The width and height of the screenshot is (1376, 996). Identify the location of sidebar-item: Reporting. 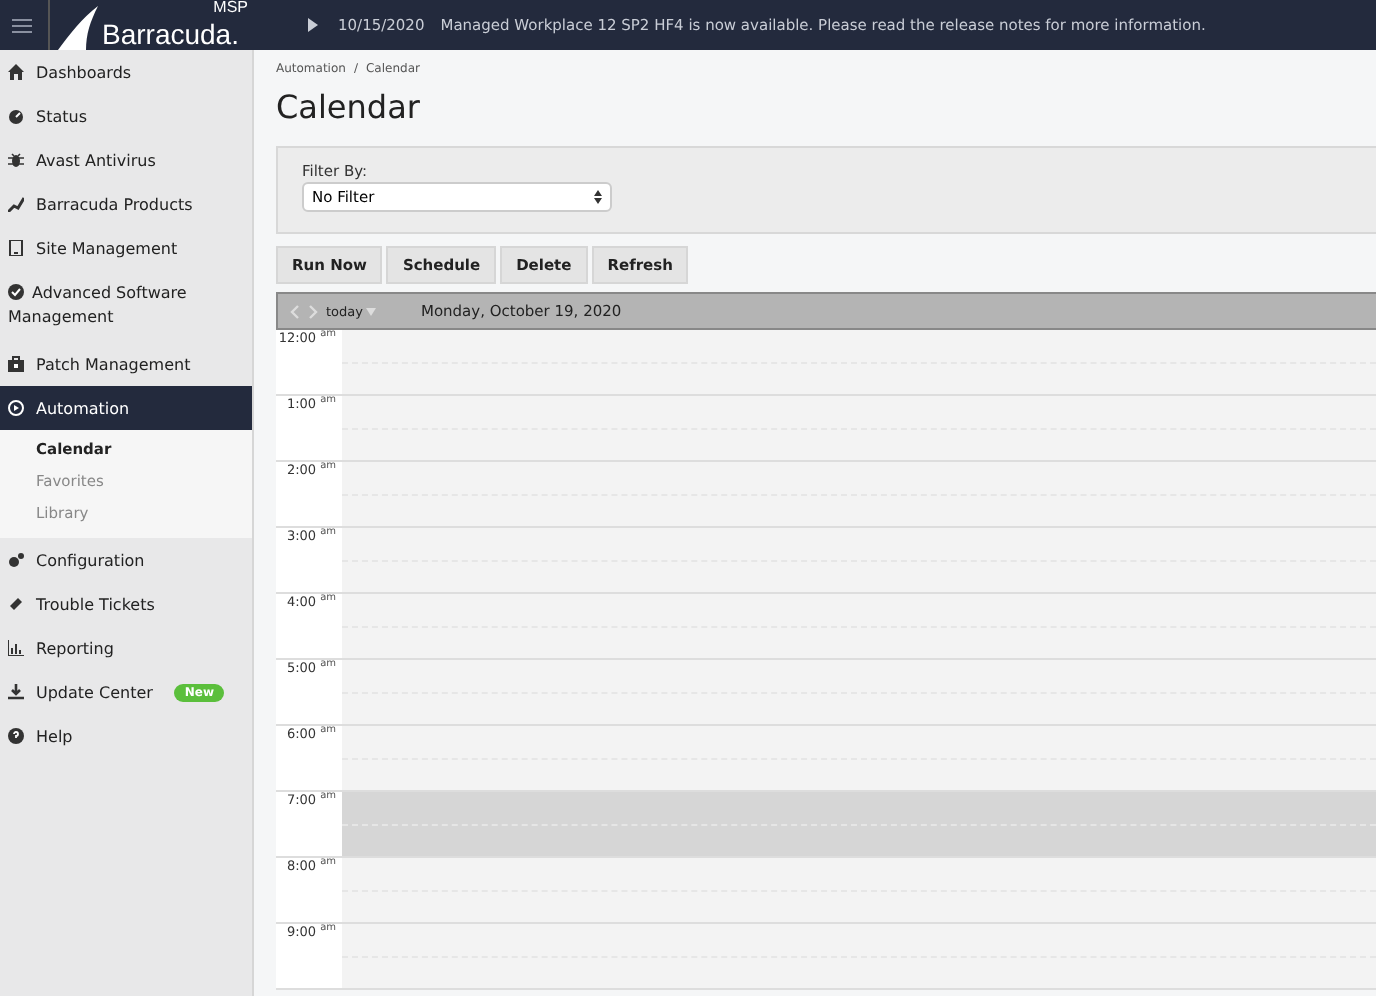
(126, 648).